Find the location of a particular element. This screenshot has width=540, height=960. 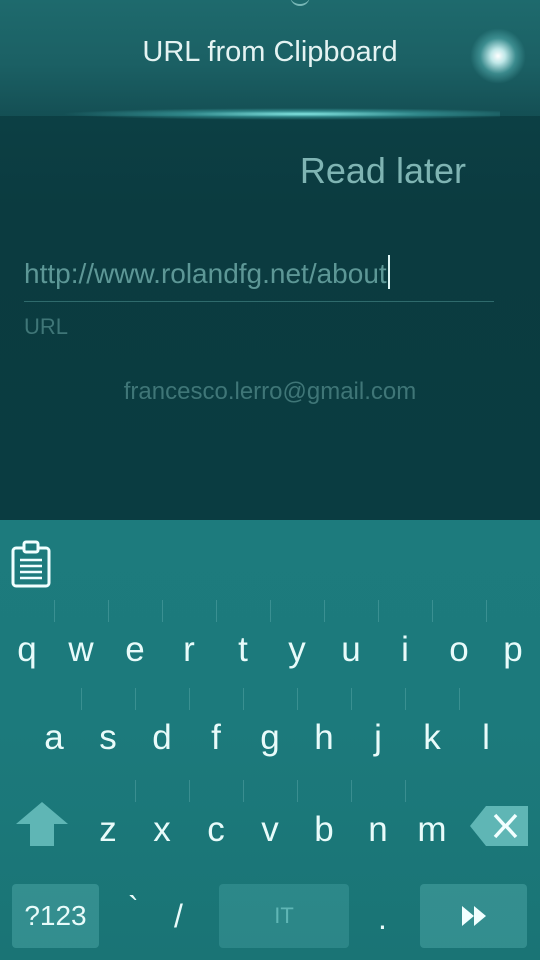

period-key: . is located at coordinates (382, 918).